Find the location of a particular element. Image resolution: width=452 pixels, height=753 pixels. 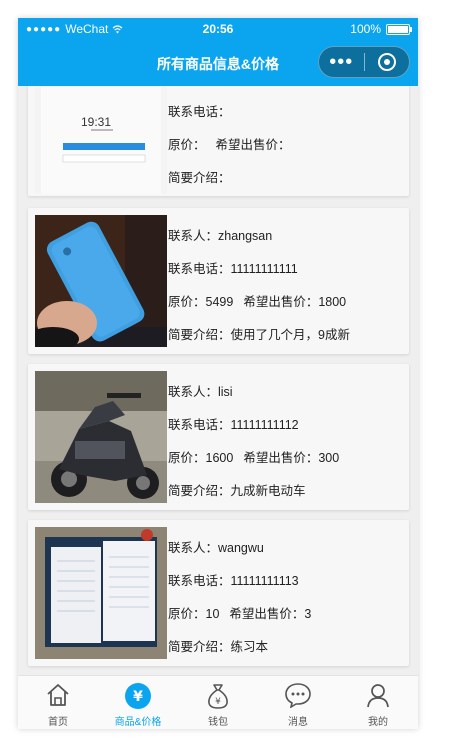

asking-price: 希望出售价： is located at coordinates (253, 145).